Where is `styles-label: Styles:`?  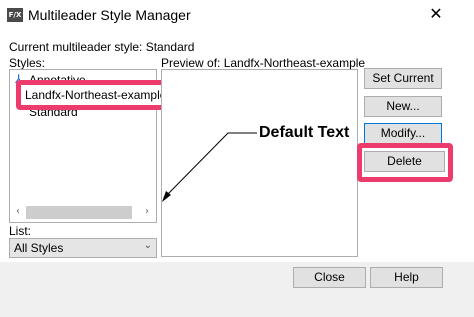
styles-label: Styles: is located at coordinates (27, 63).